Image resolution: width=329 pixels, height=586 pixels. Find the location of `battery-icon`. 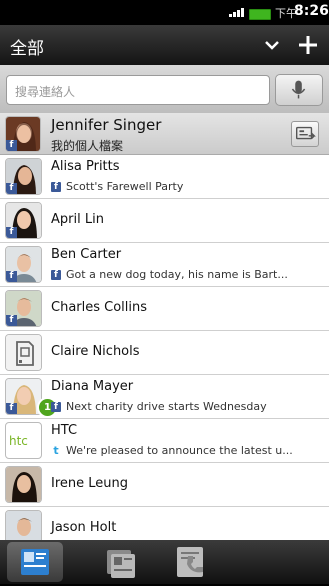

battery-icon is located at coordinates (260, 14).